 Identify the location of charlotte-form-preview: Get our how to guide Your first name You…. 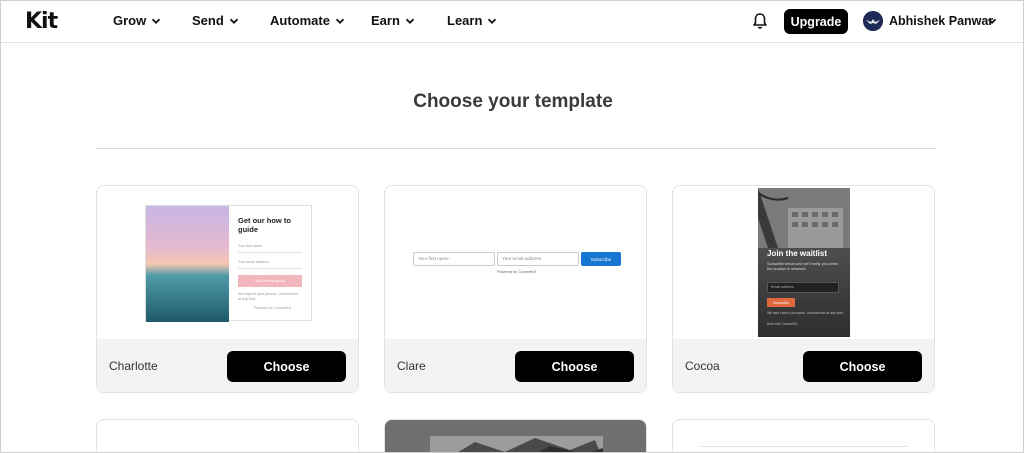
(228, 263).